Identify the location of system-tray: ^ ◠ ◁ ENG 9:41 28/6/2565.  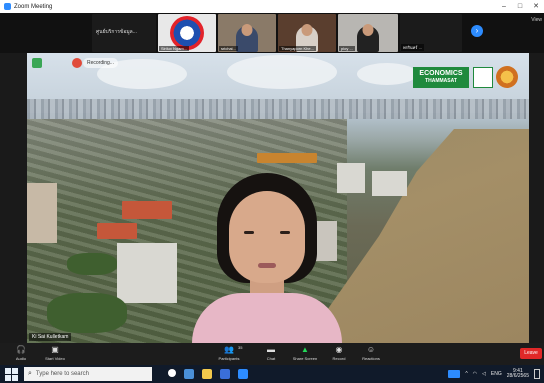
(494, 374).